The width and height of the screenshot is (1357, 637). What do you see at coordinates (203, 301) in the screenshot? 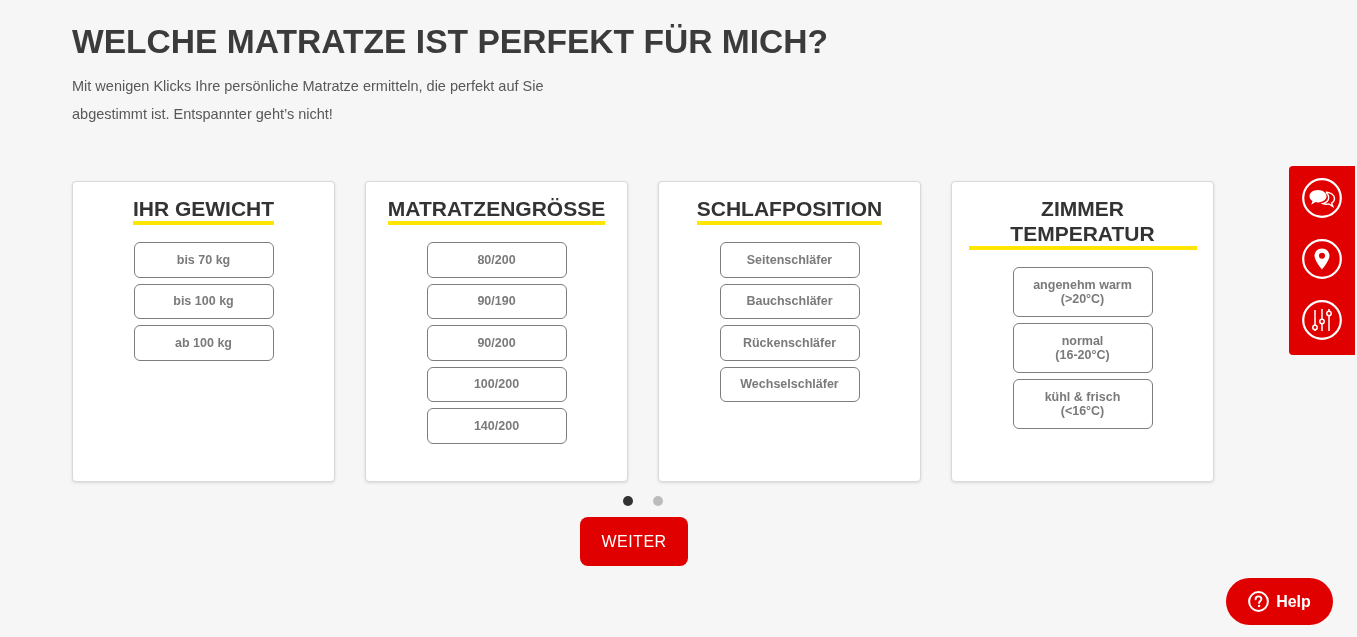
I see `option-button: bis 100 kg` at bounding box center [203, 301].